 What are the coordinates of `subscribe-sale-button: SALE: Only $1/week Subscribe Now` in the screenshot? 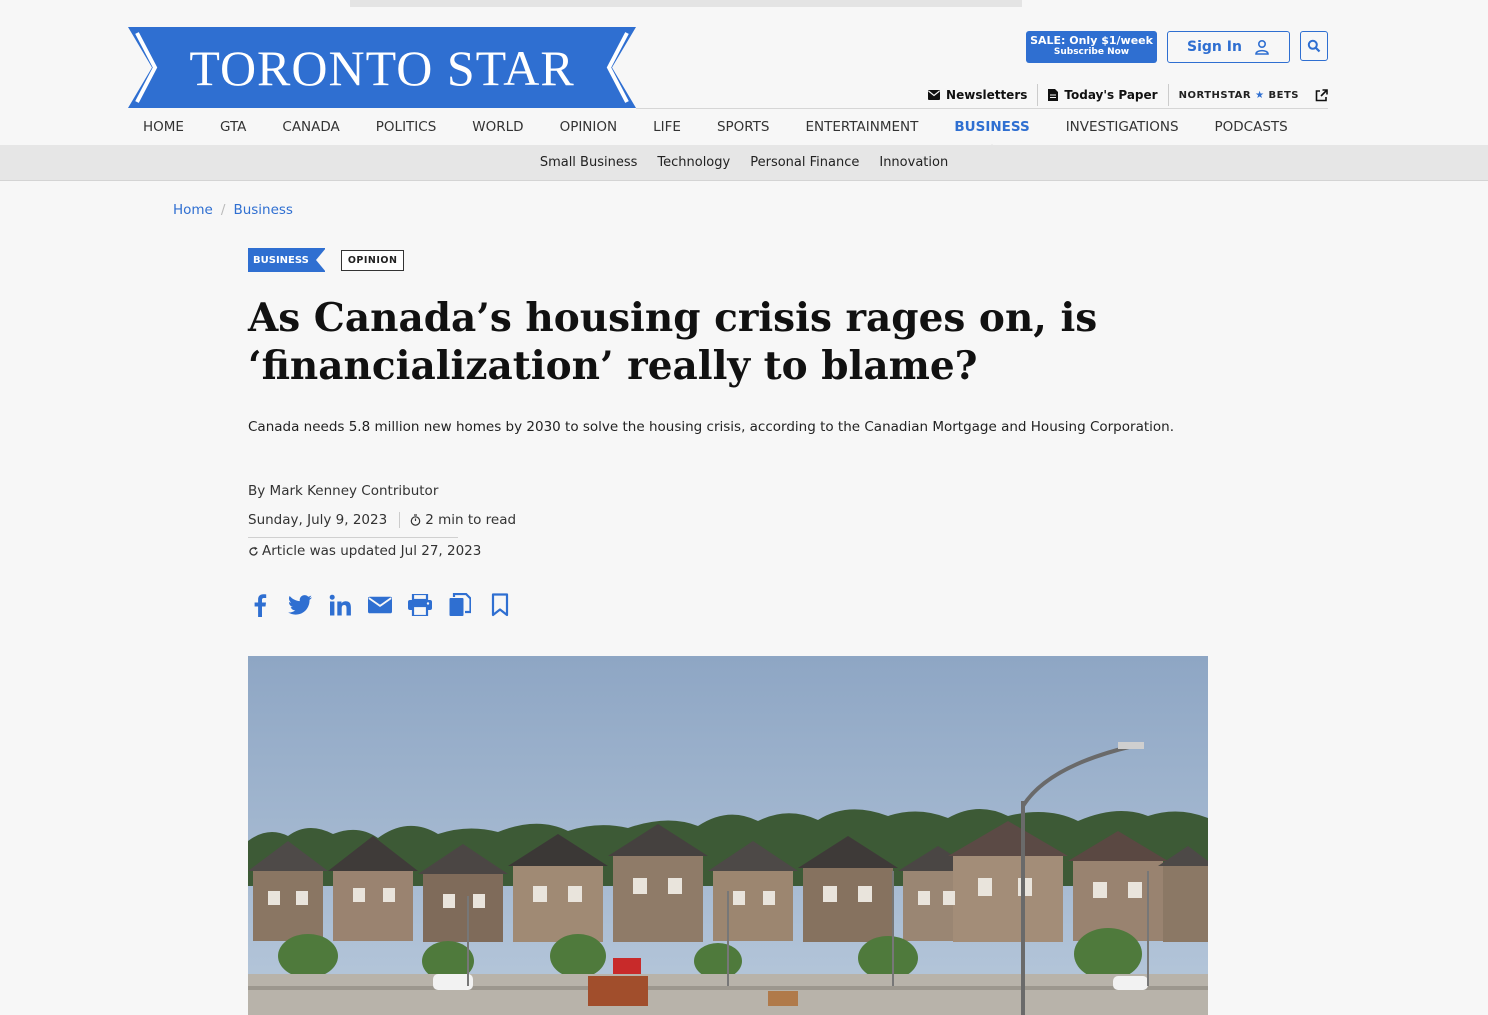 It's located at (1091, 47).